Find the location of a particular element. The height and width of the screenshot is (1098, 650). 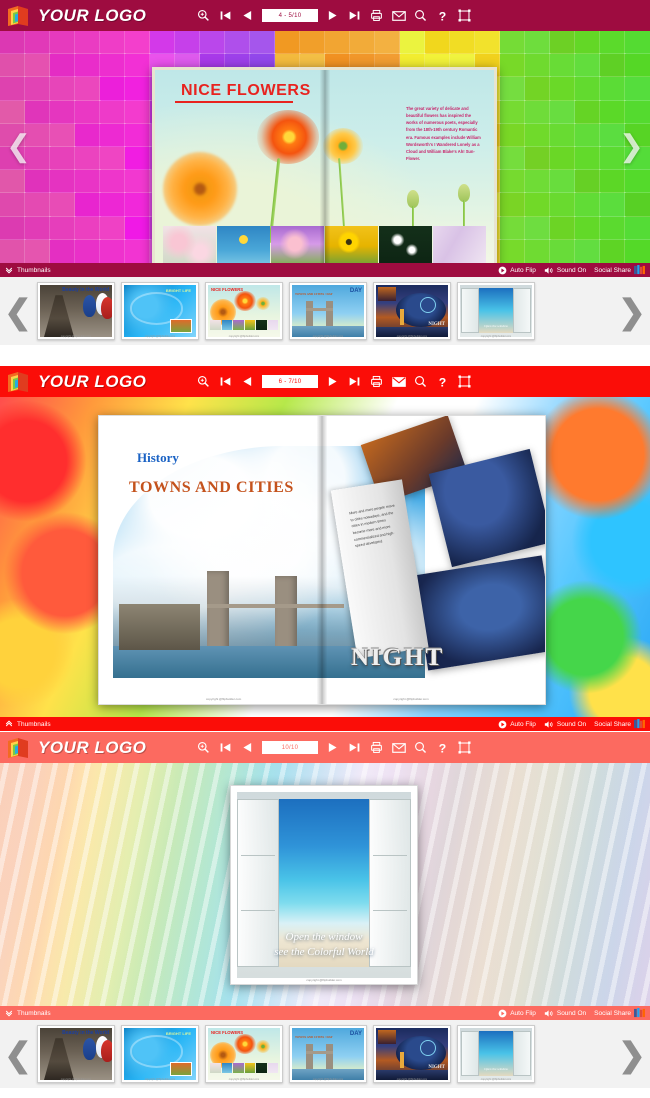

photo-white-blossom is located at coordinates (405, 244).